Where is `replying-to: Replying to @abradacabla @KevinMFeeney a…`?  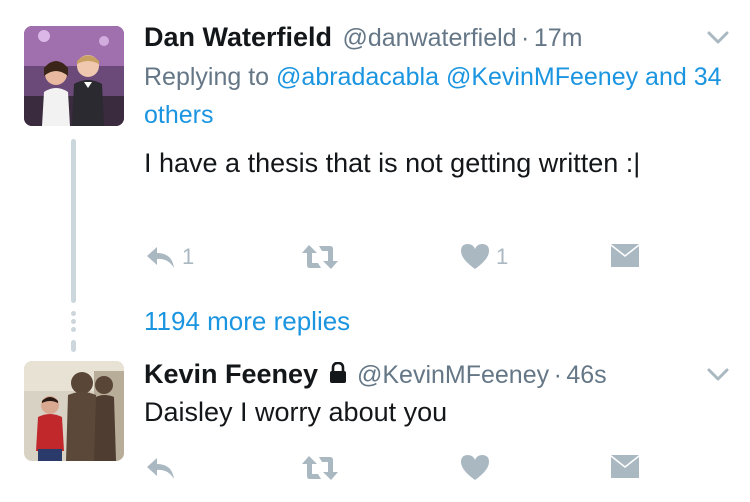 replying-to: Replying to @abradacabla @KevinMFeeney a… is located at coordinates (439, 96).